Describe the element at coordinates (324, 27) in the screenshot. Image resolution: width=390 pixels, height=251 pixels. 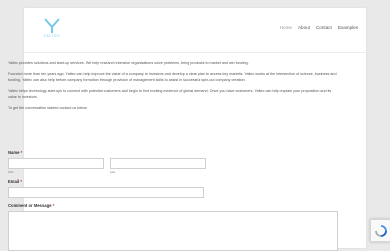
I see `nav-contact: Contact` at that location.